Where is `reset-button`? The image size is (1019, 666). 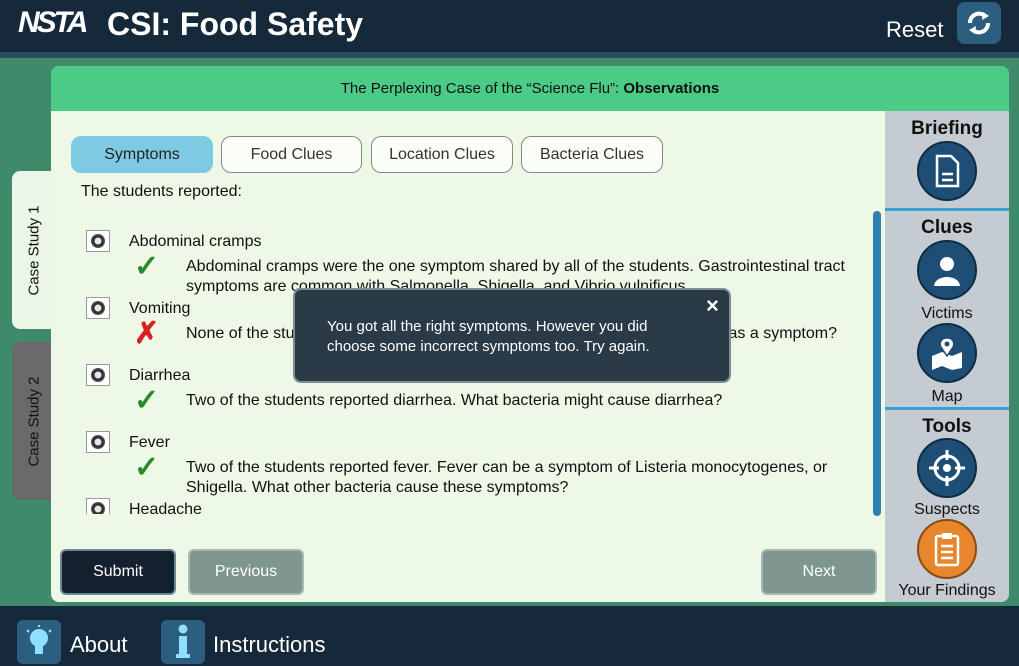 reset-button is located at coordinates (979, 23).